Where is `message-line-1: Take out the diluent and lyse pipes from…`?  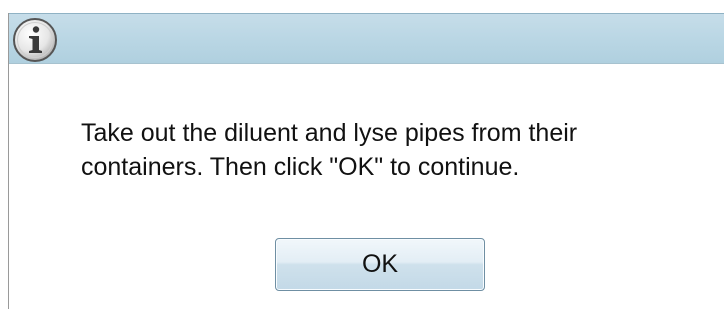
message-line-1: Take out the diluent and lyse pipes from… is located at coordinates (329, 133).